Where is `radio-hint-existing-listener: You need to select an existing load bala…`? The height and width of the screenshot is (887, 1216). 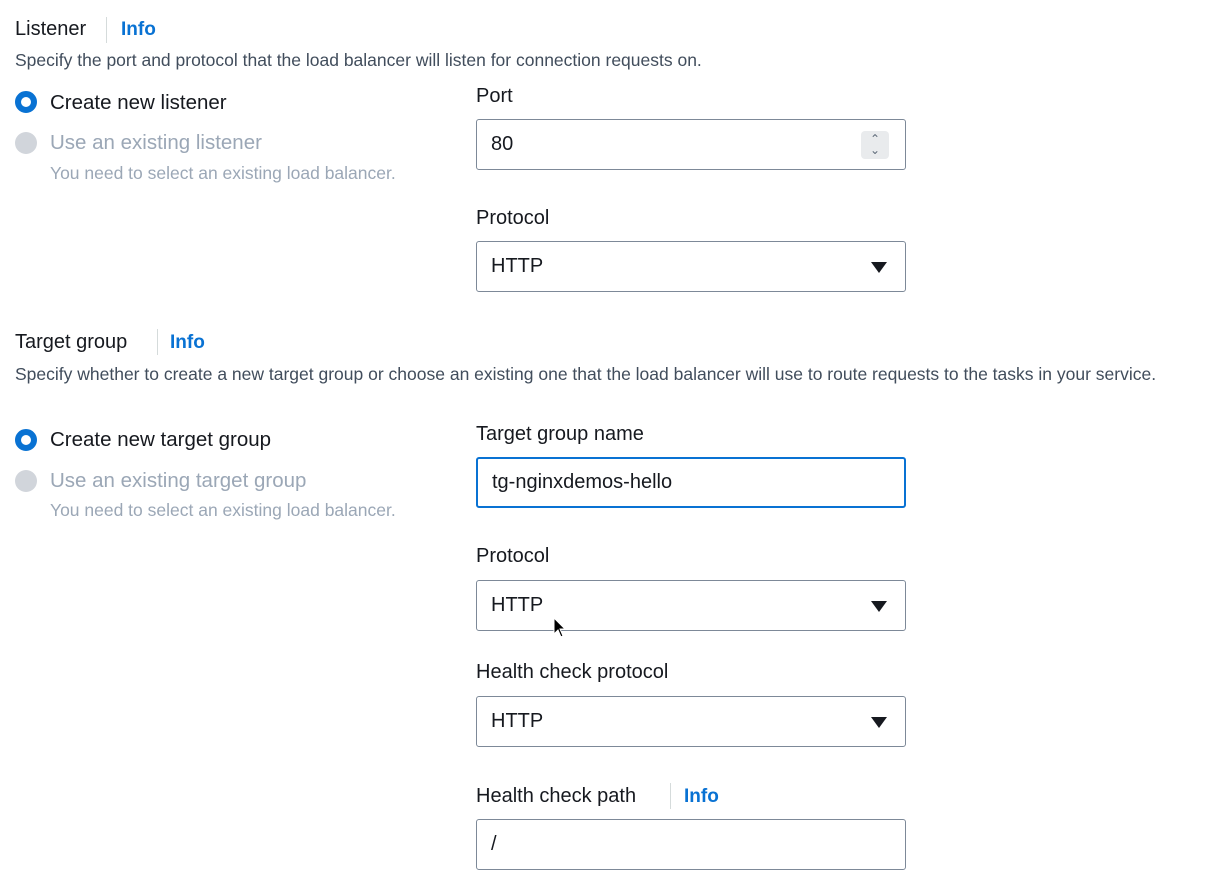 radio-hint-existing-listener: You need to select an existing load bala… is located at coordinates (223, 173).